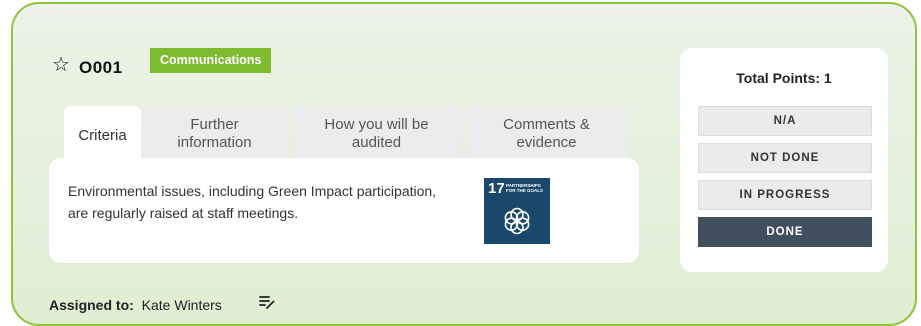 This screenshot has width=921, height=326. Describe the element at coordinates (211, 60) in the screenshot. I see `category-badge: Communications` at that location.